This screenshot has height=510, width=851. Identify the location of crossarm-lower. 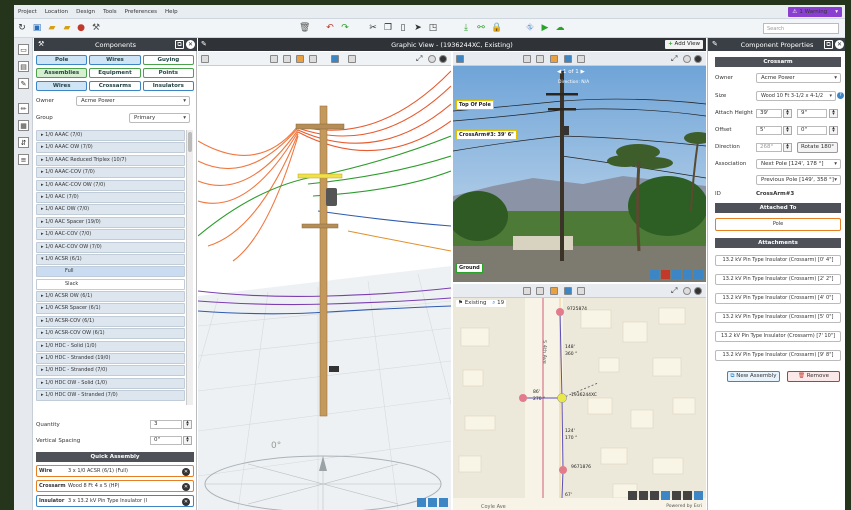
(320, 226).